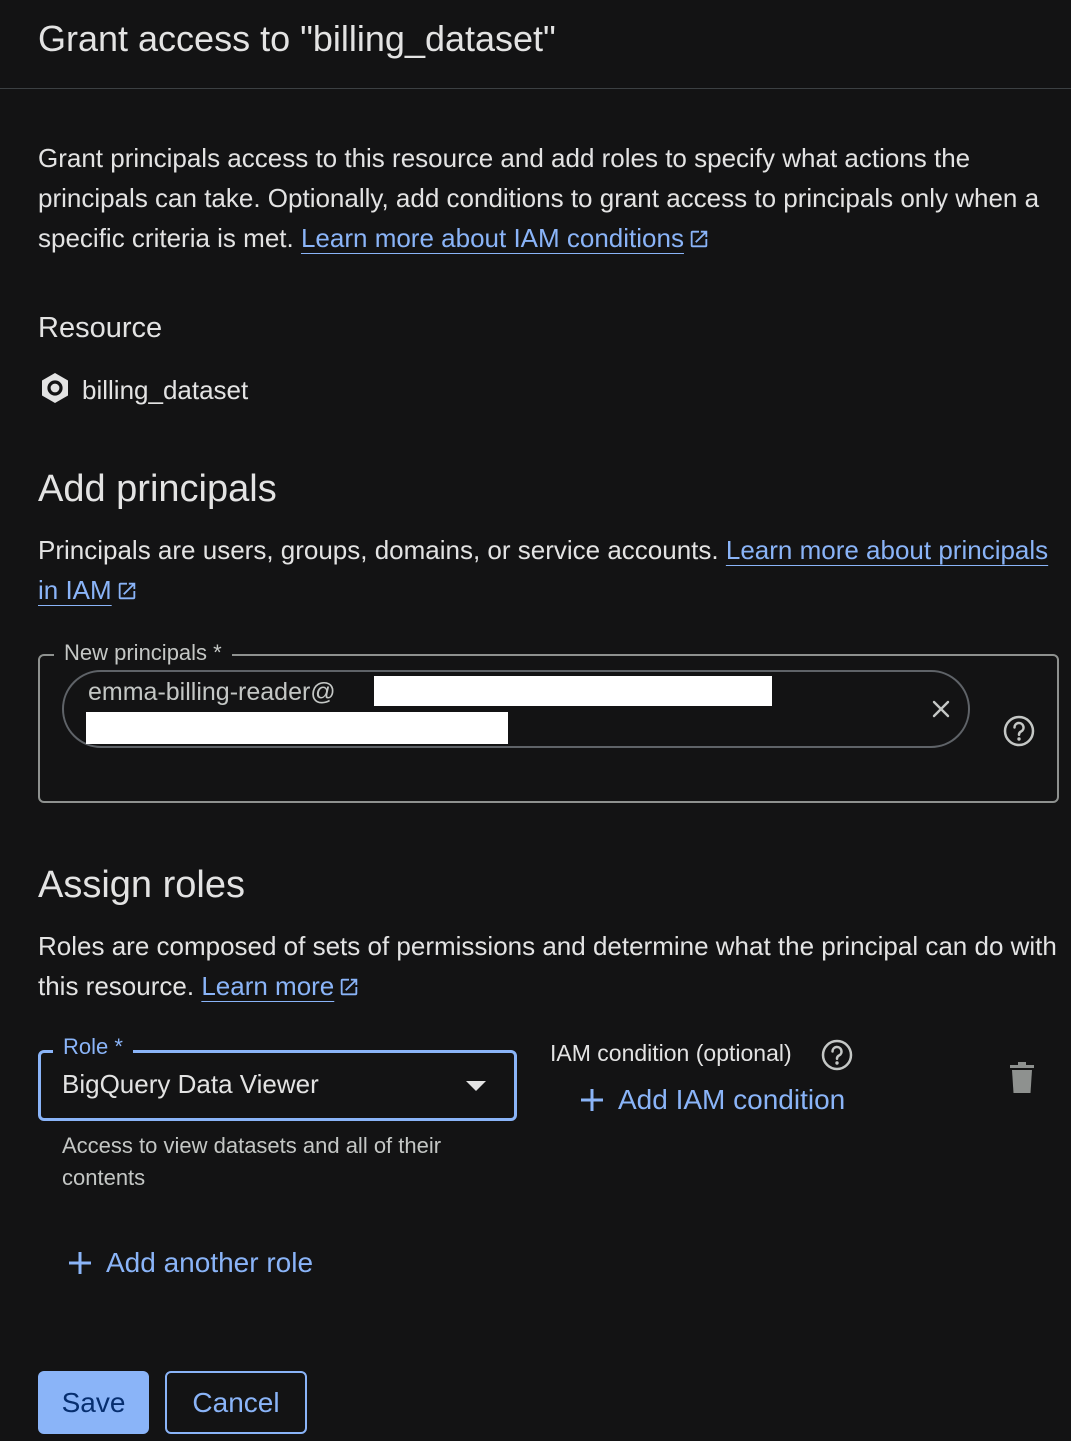 The image size is (1071, 1441). I want to click on add-iam-condition-button: Add IAM condition, so click(711, 1100).